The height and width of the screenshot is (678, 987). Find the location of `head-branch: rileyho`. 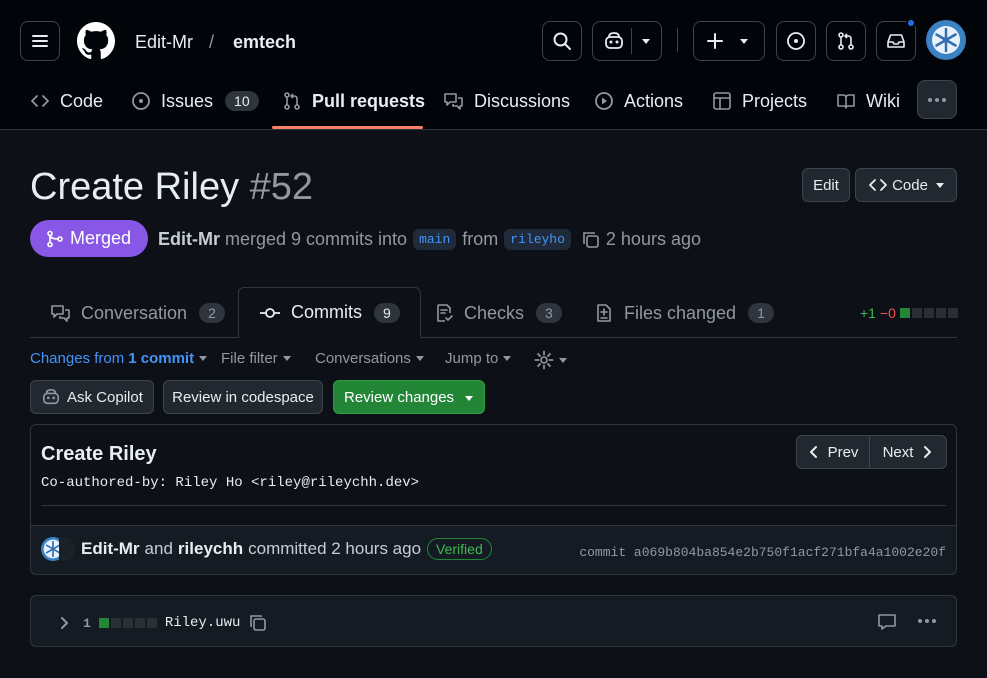

head-branch: rileyho is located at coordinates (537, 239).